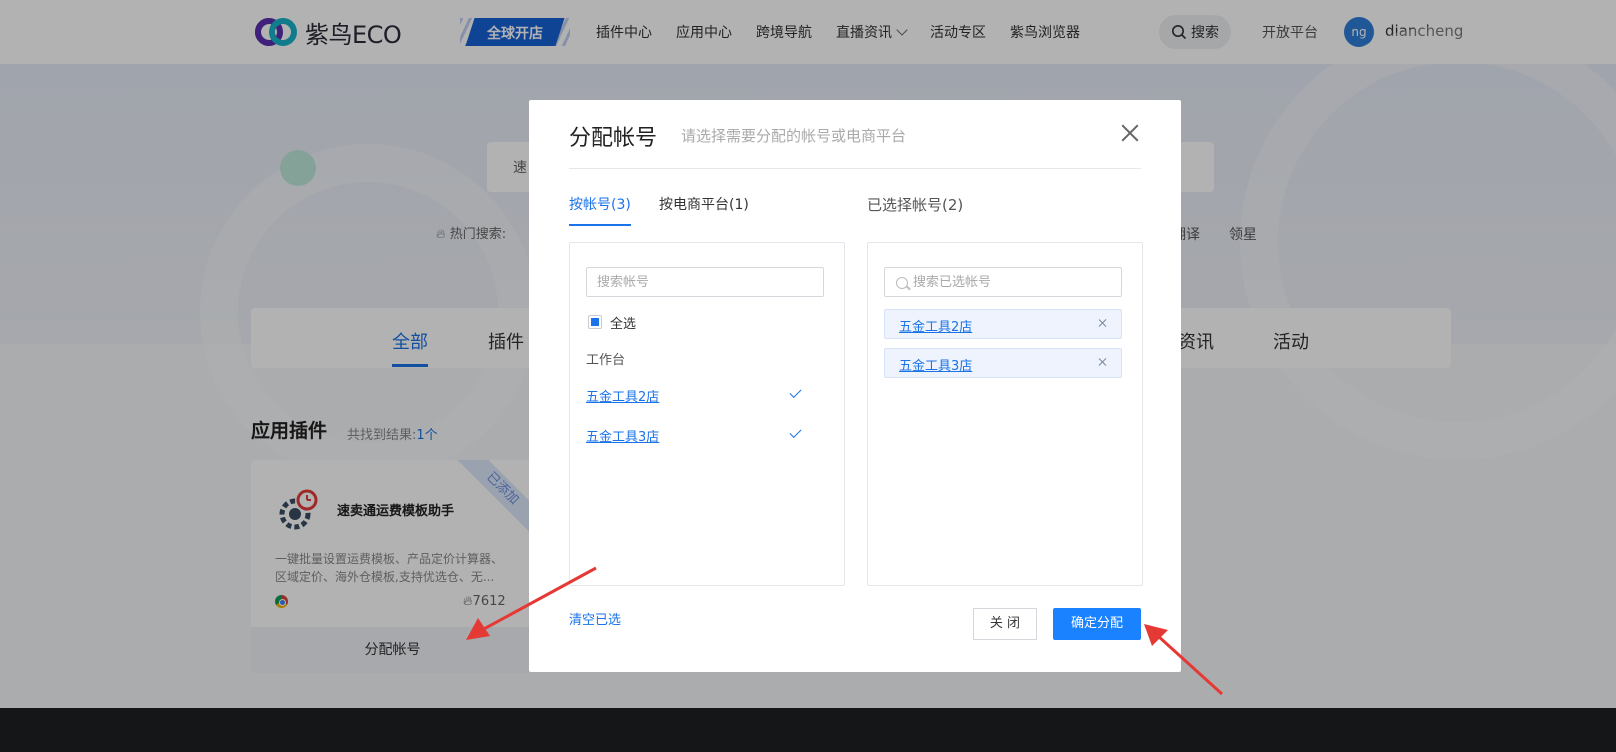  I want to click on selected-account-name: 五金工具3店, so click(935, 364).